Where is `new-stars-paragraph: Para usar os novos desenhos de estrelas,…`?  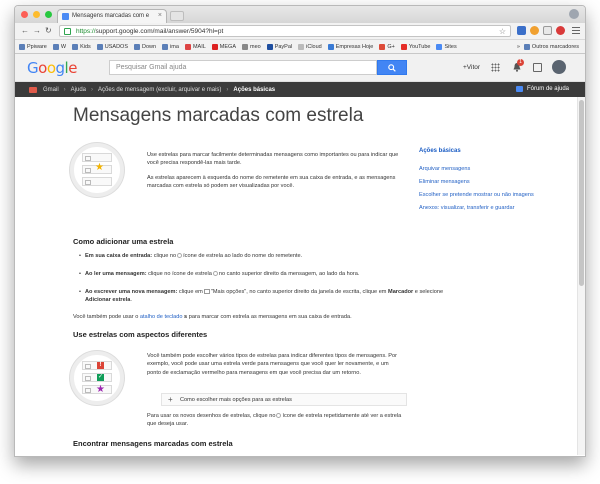
new-stars-paragraph: Para usar os novos desenhos de estrelas,… is located at coordinates (274, 420).